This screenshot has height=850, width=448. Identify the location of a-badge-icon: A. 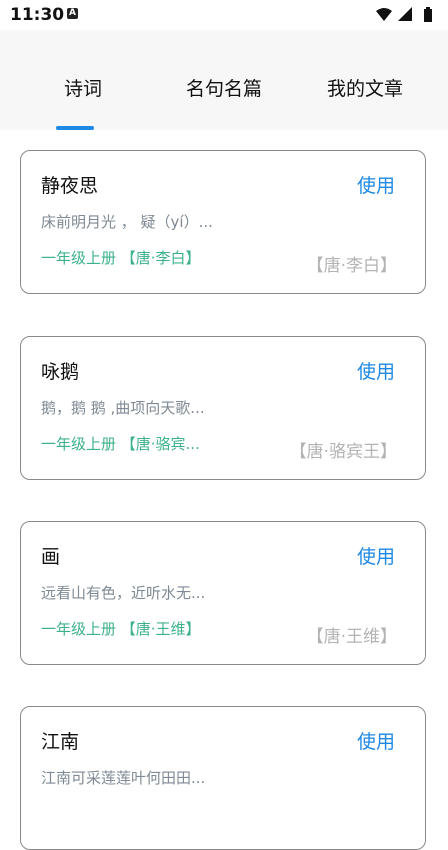
(72, 13).